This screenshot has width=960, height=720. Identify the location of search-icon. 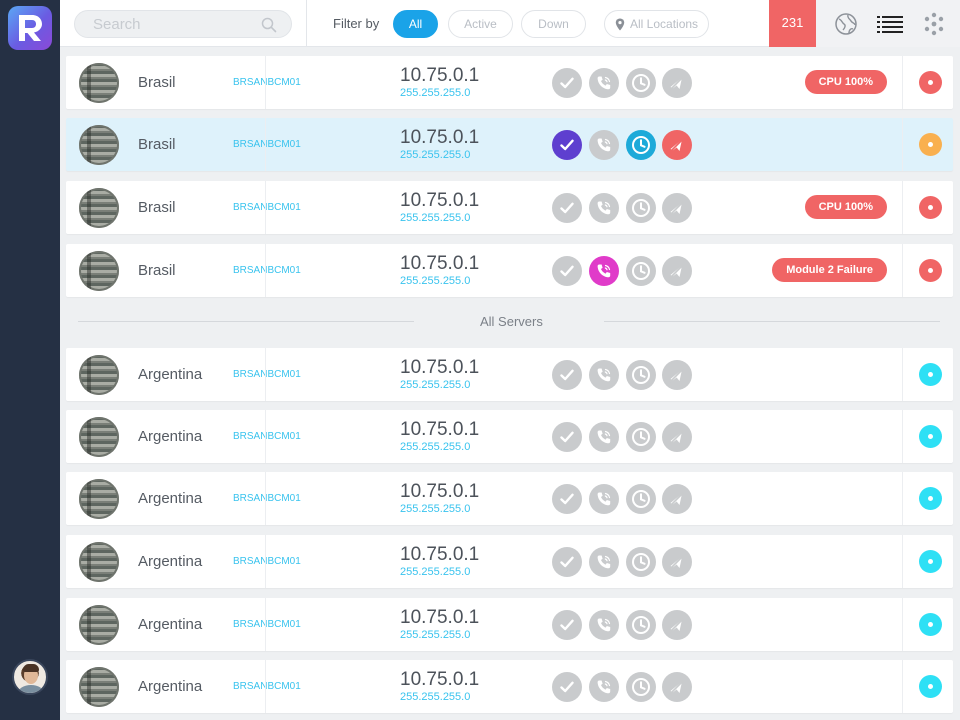
(269, 25).